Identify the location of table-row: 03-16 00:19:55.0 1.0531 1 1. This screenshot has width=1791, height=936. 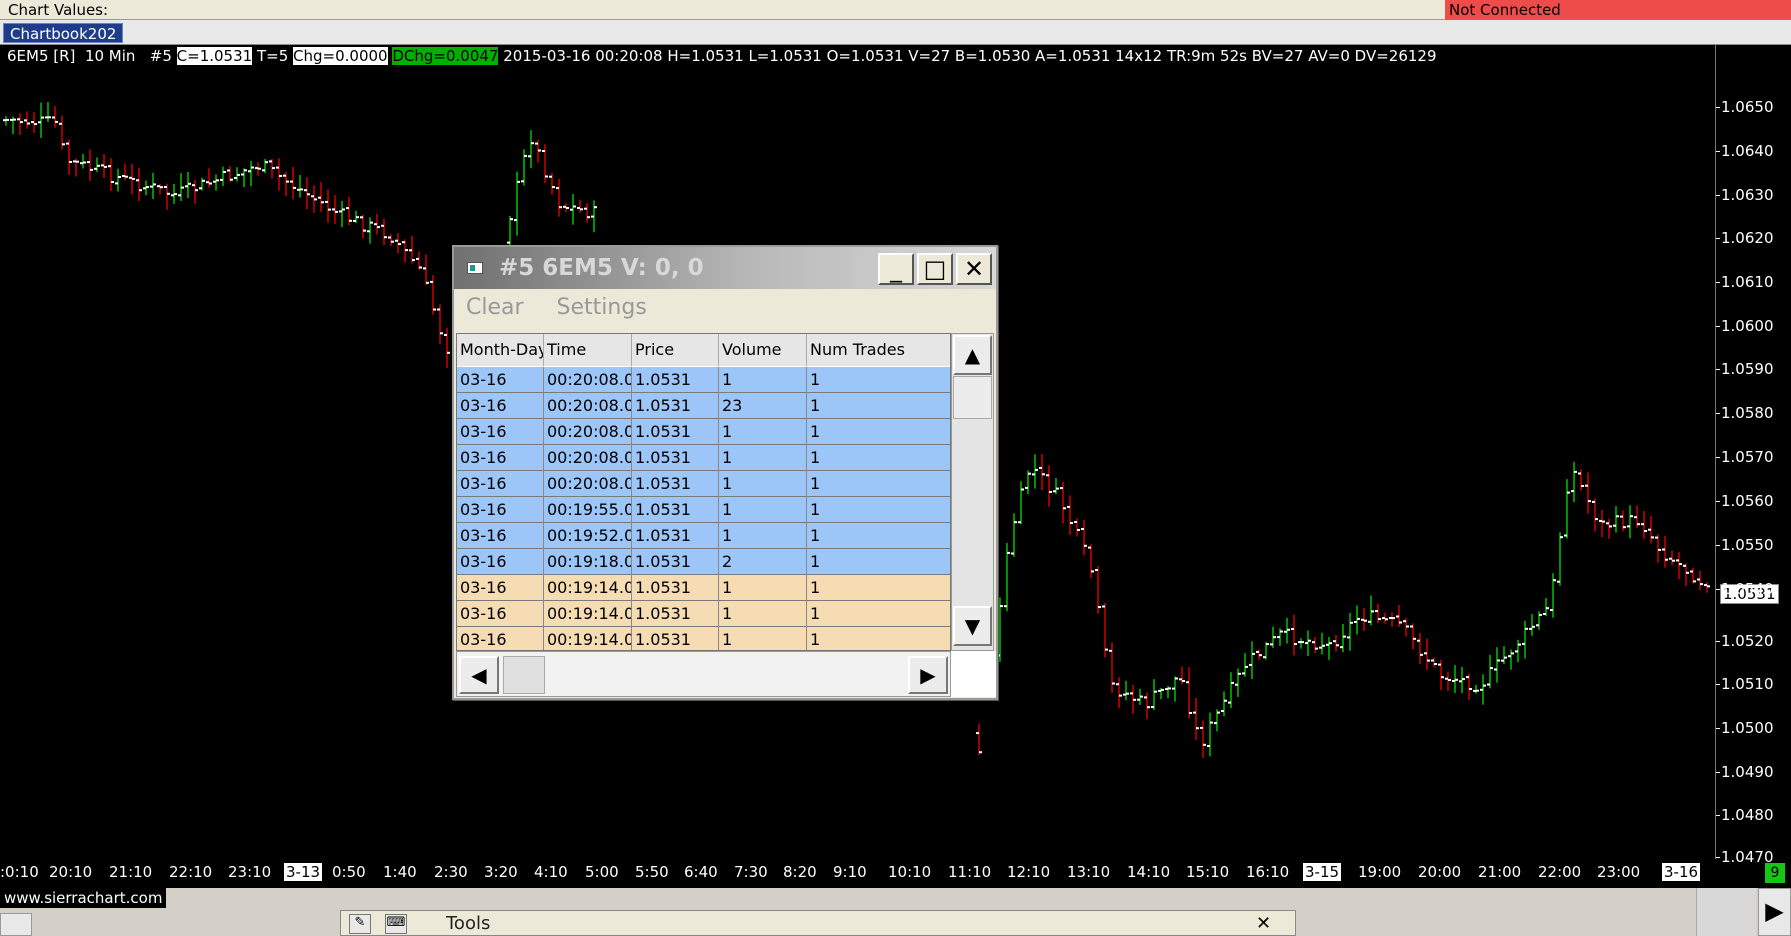
(703, 510).